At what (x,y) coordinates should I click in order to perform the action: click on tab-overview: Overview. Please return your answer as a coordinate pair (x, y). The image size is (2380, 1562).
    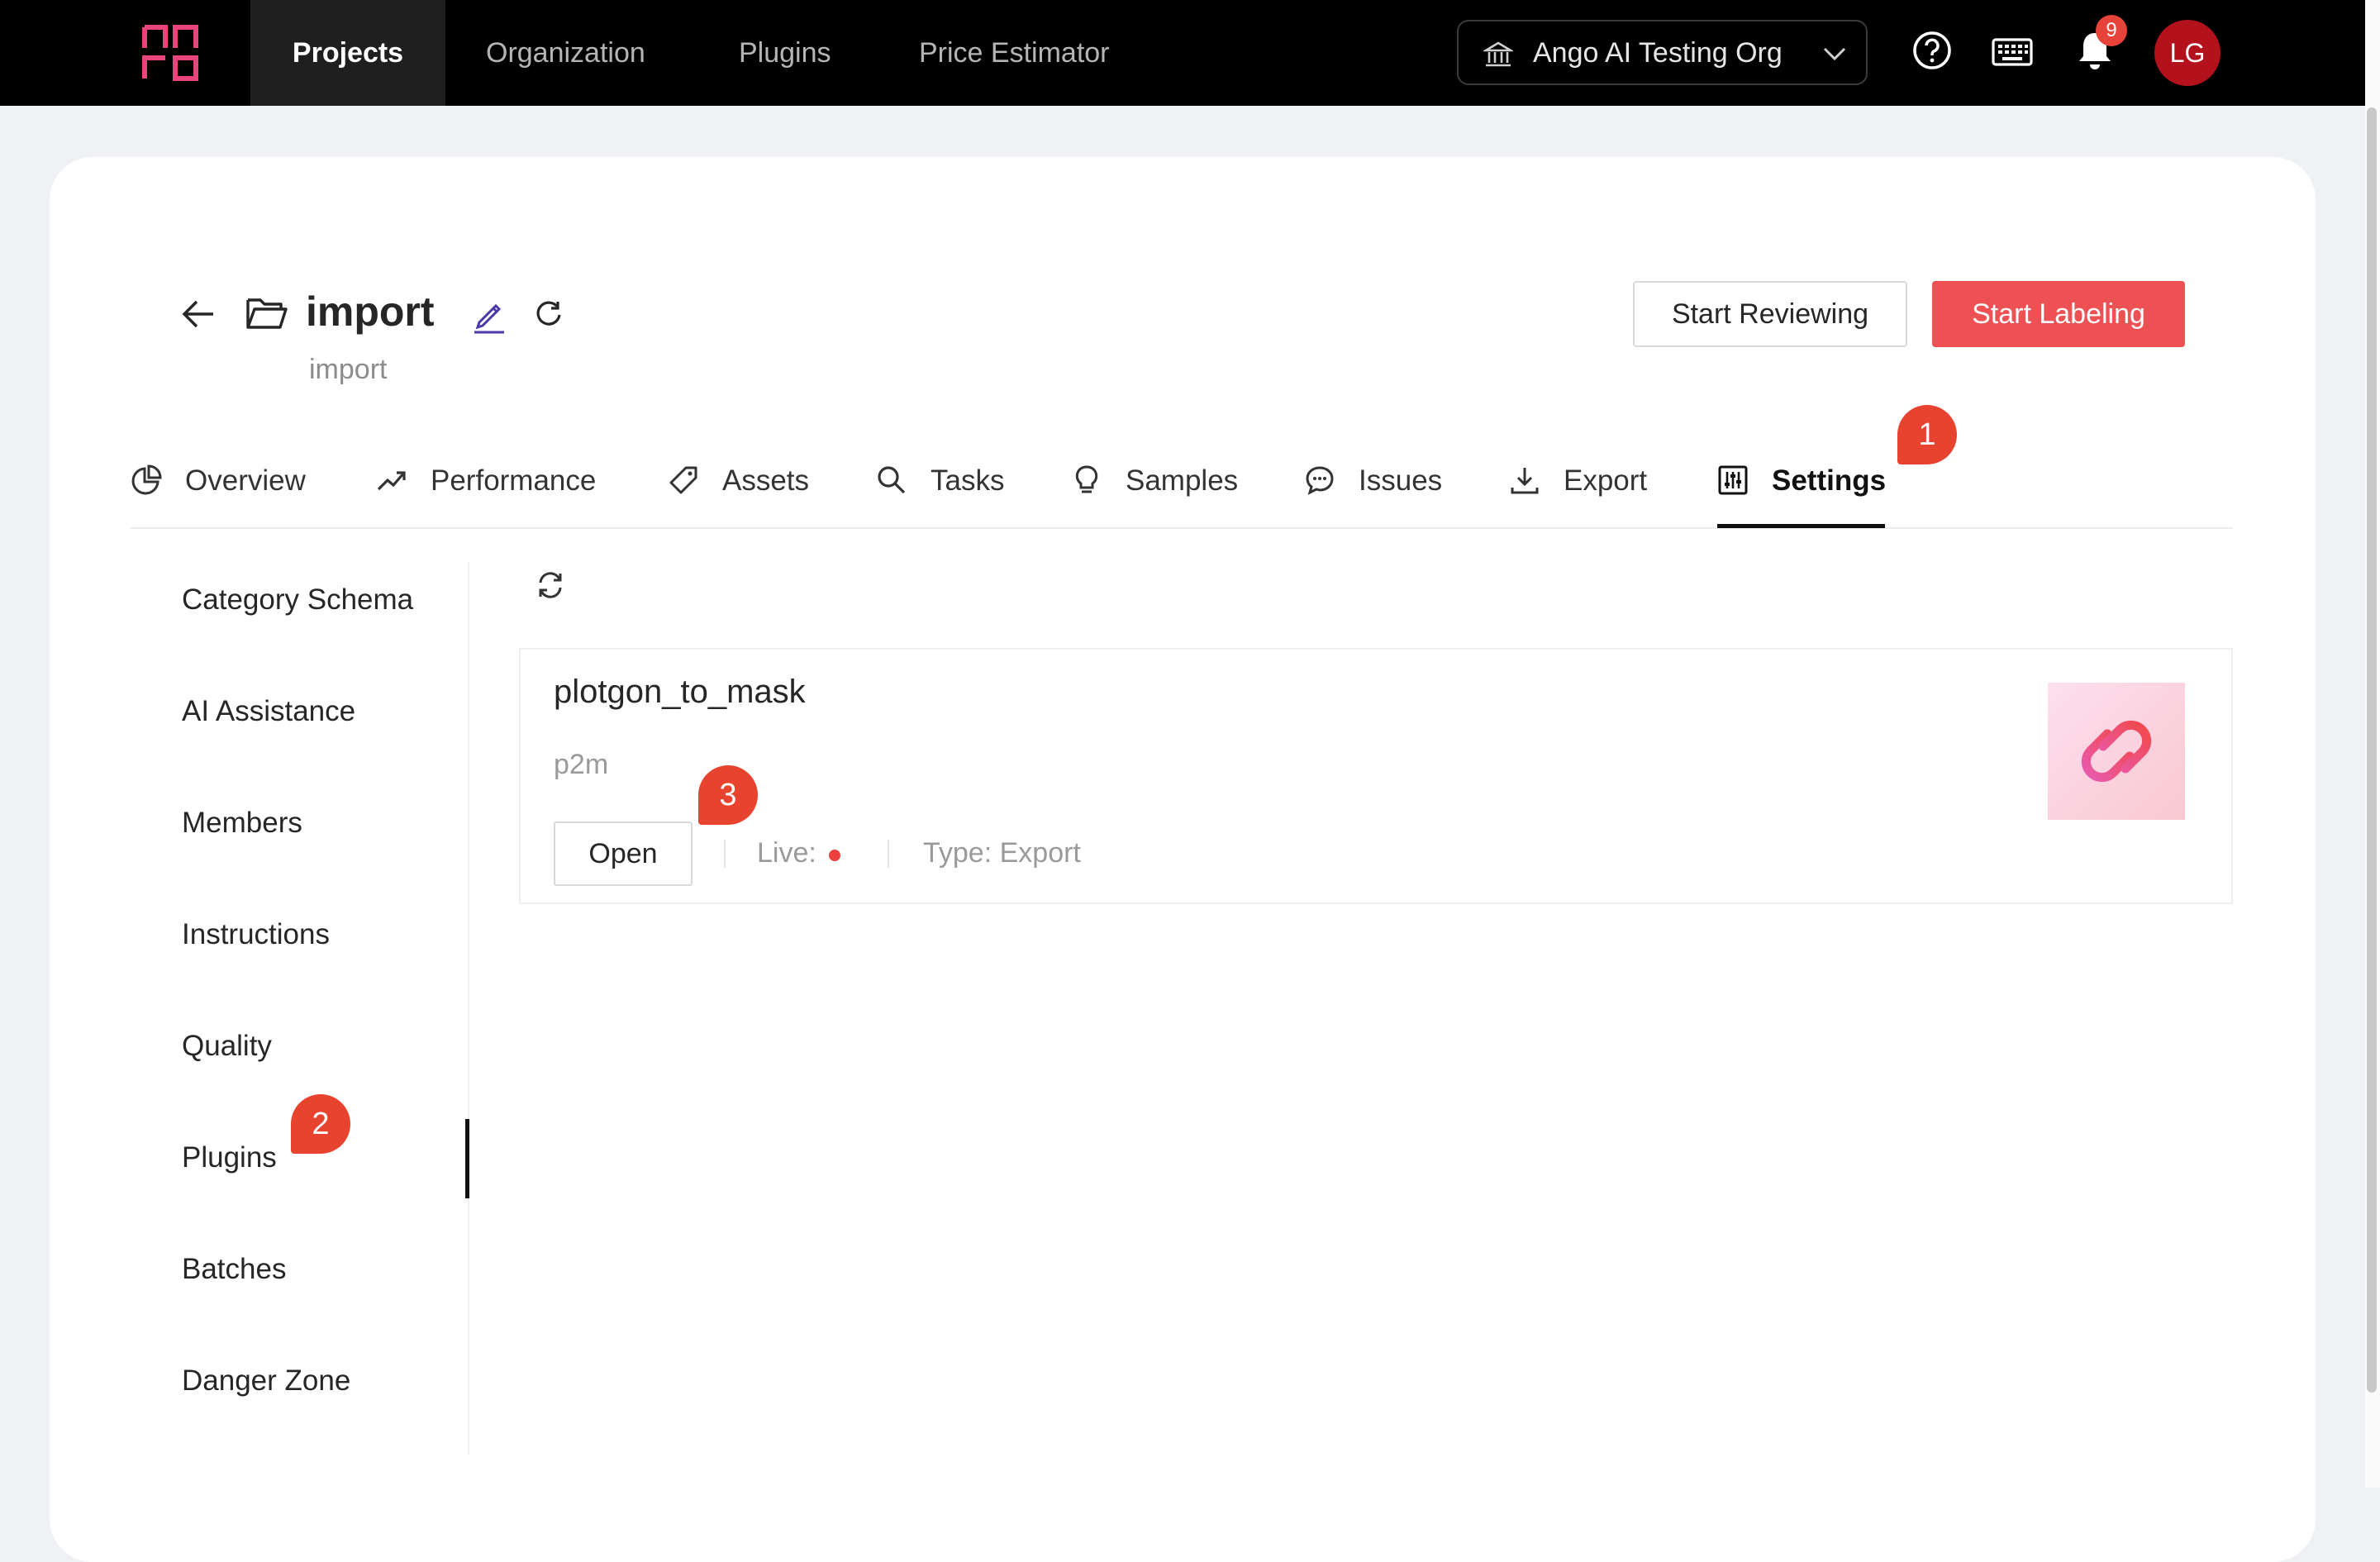
    Looking at the image, I should click on (221, 485).